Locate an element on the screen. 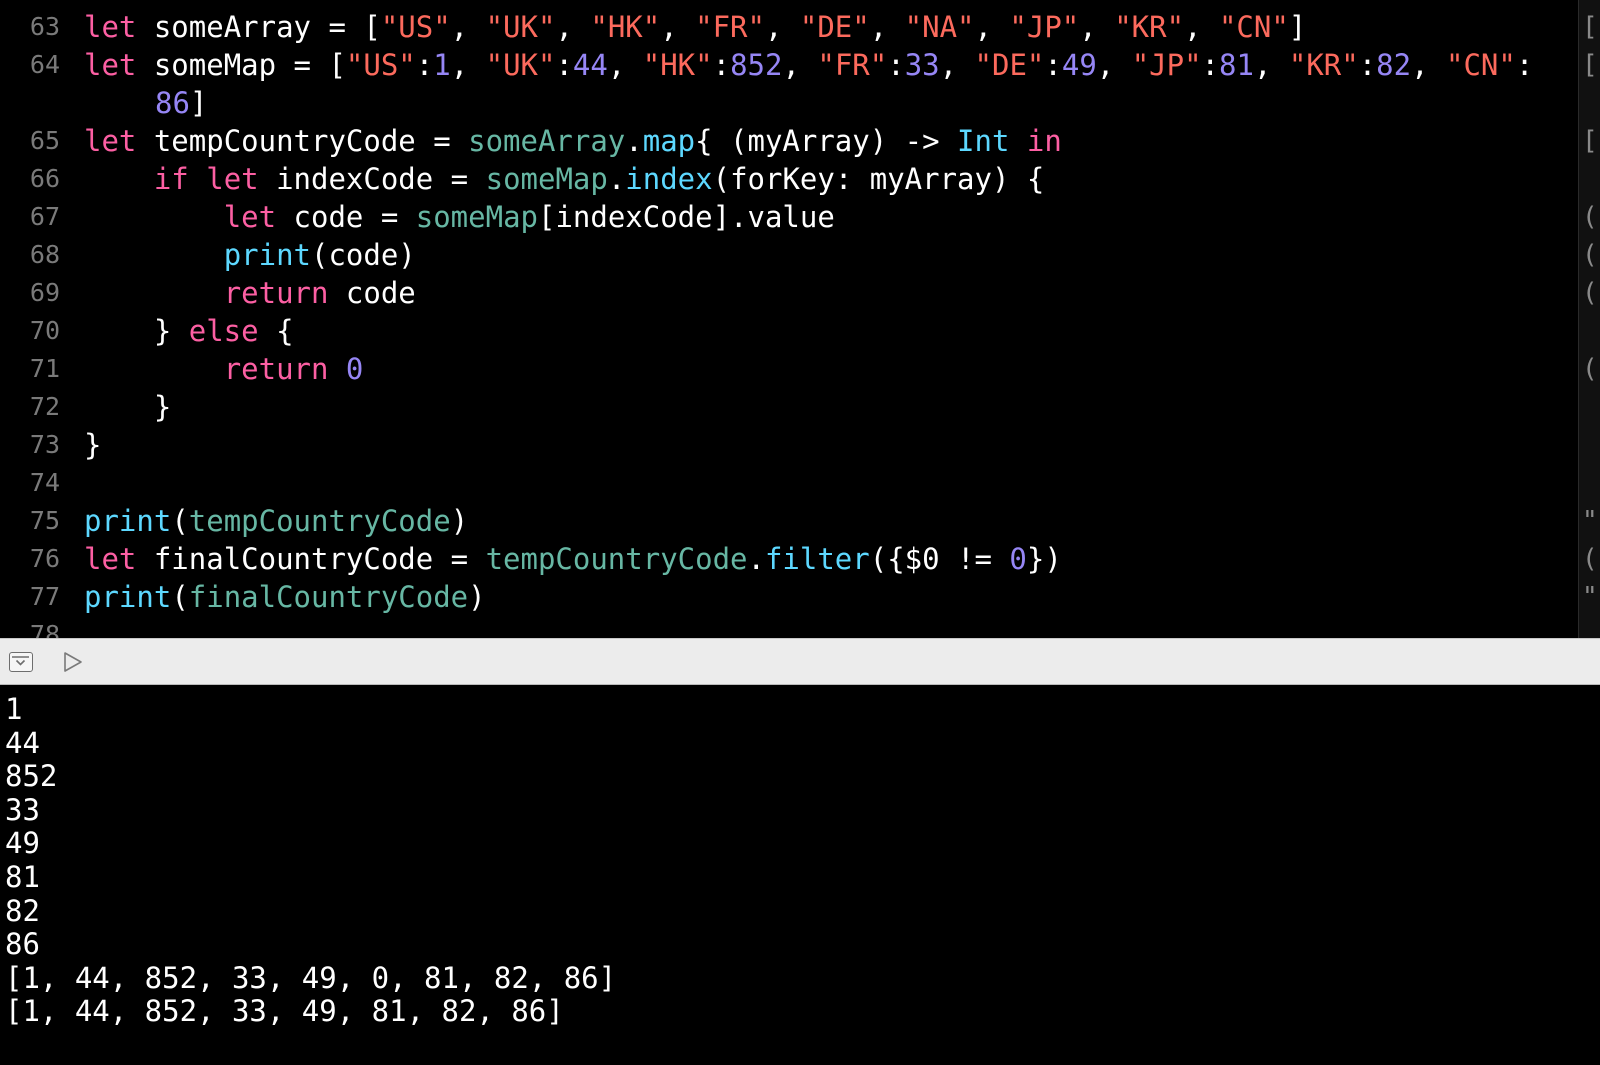 The image size is (1600, 1065). line-number: 67 is located at coordinates (44, 216).